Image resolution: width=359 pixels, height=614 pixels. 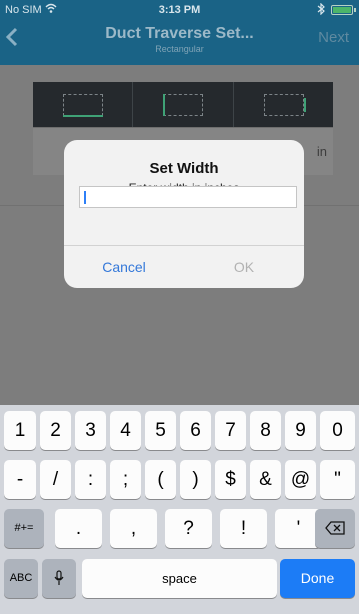 What do you see at coordinates (321, 10) in the screenshot?
I see `bluetooth-icon` at bounding box center [321, 10].